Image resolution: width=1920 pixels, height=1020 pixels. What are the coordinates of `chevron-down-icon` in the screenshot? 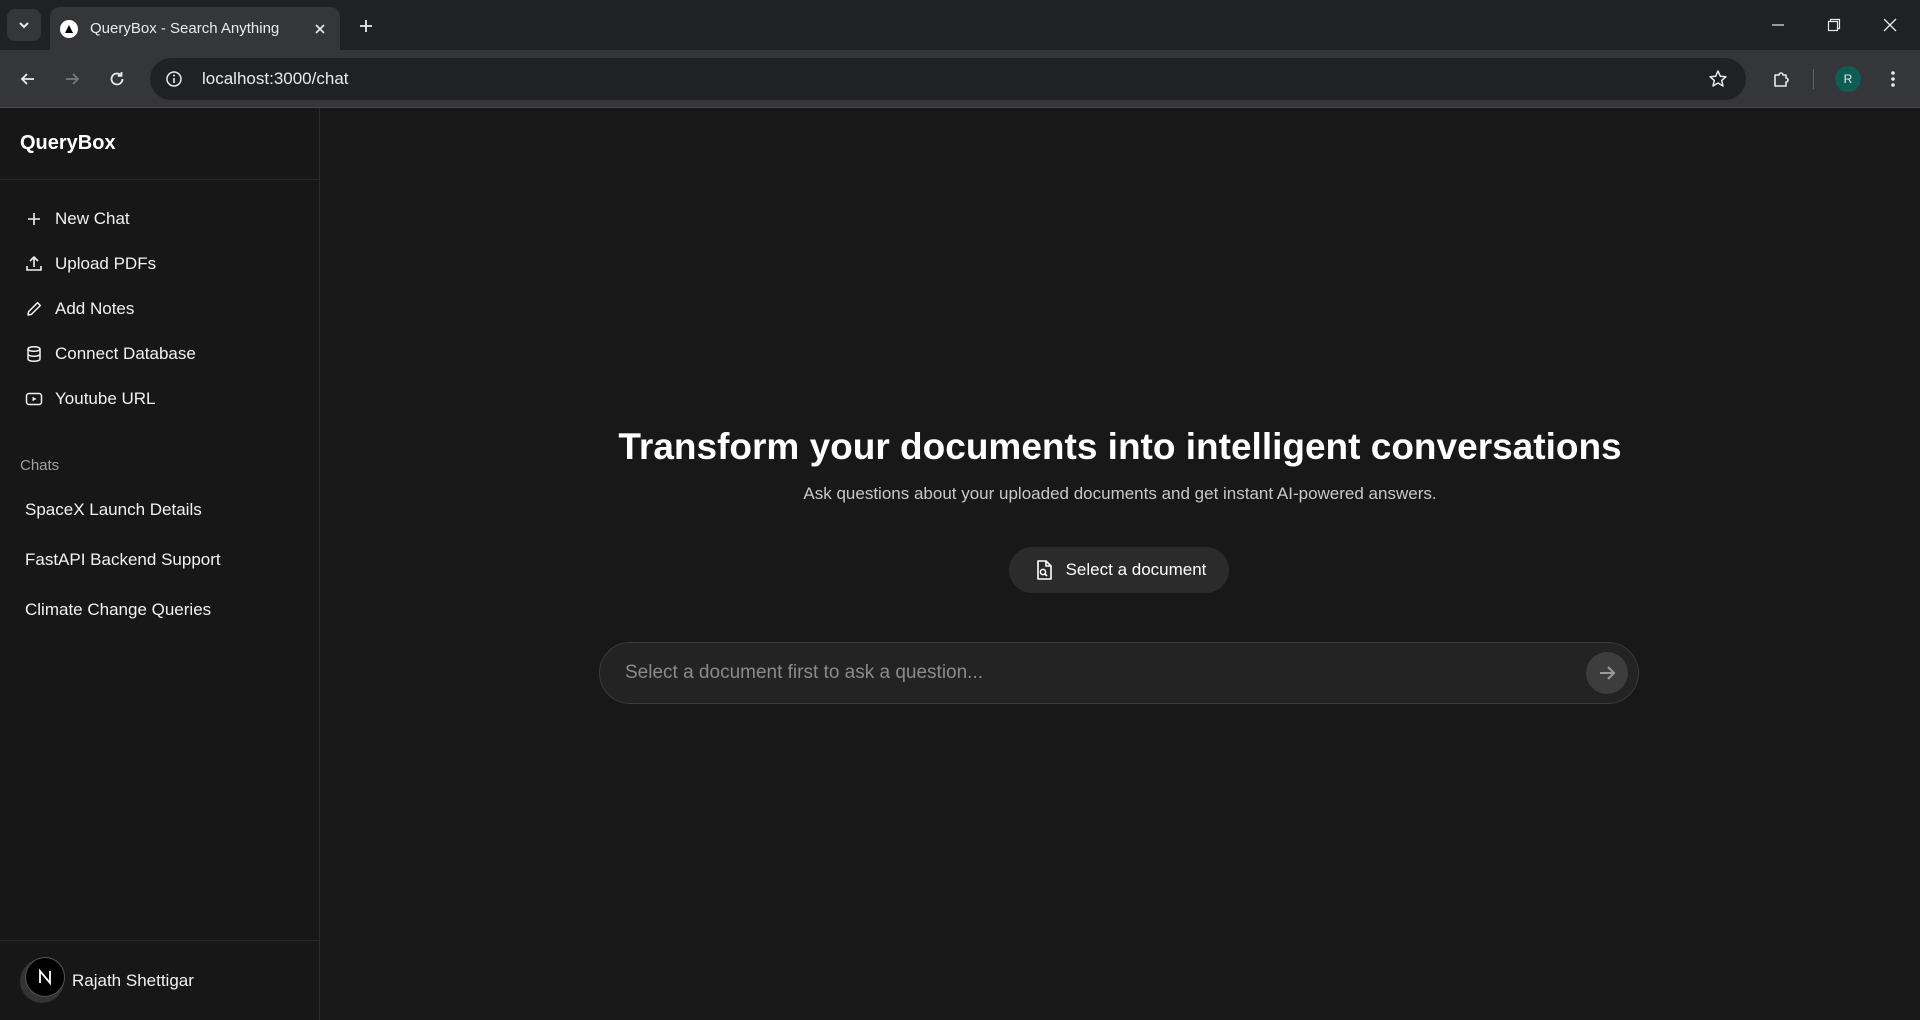 It's located at (24, 25).